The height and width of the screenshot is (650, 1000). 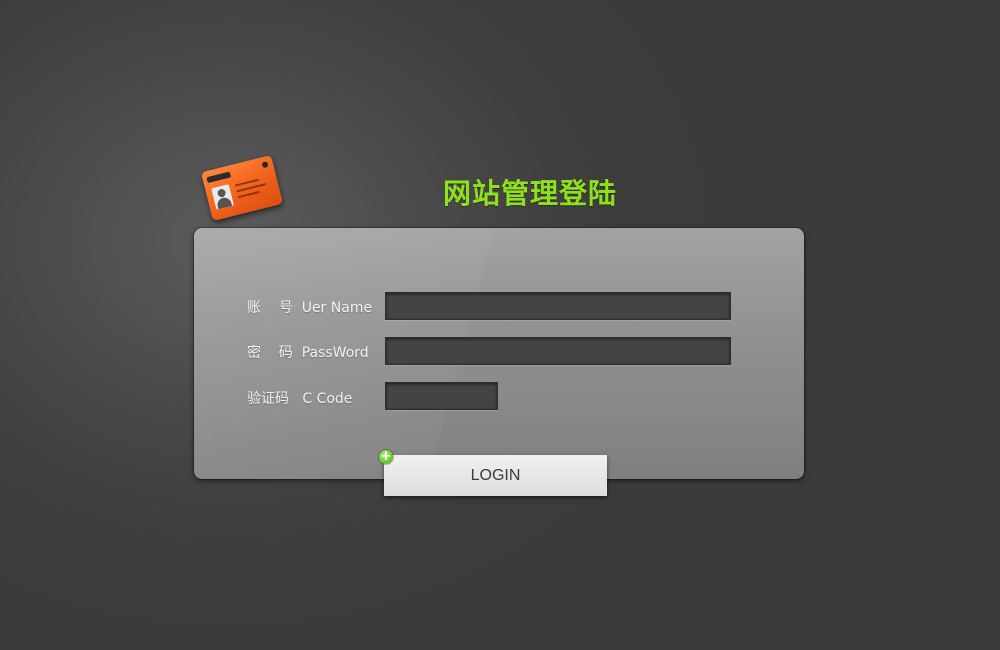 I want to click on plus-circle-icon: +, so click(x=386, y=456).